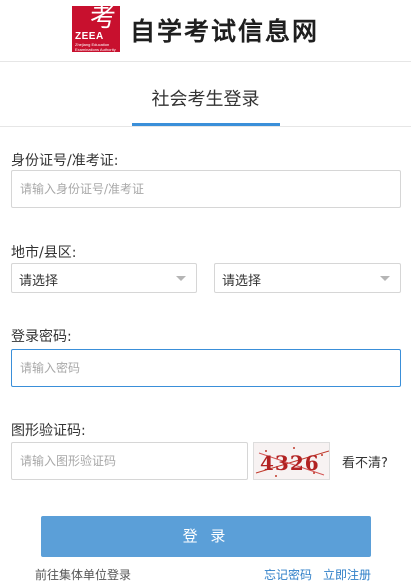  Describe the element at coordinates (83, 574) in the screenshot. I see `group-login-link: 前往集体单位登录` at that location.